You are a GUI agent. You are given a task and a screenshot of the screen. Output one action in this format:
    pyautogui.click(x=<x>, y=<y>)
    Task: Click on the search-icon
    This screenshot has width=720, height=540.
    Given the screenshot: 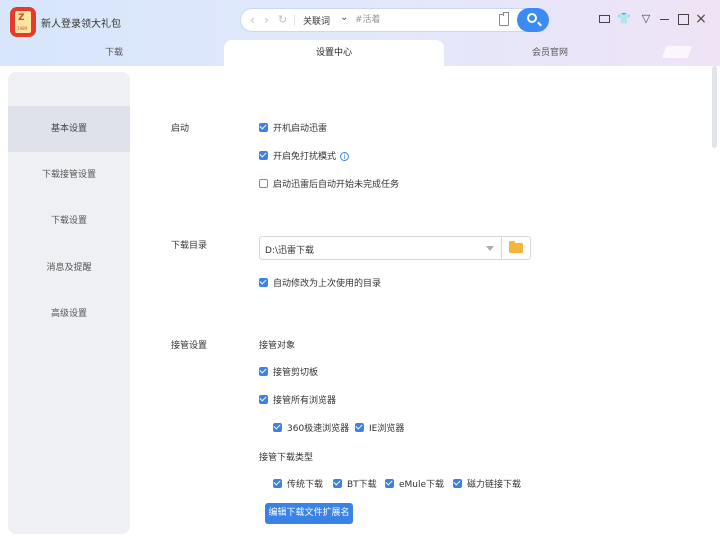 What is the action you would take?
    pyautogui.click(x=532, y=18)
    